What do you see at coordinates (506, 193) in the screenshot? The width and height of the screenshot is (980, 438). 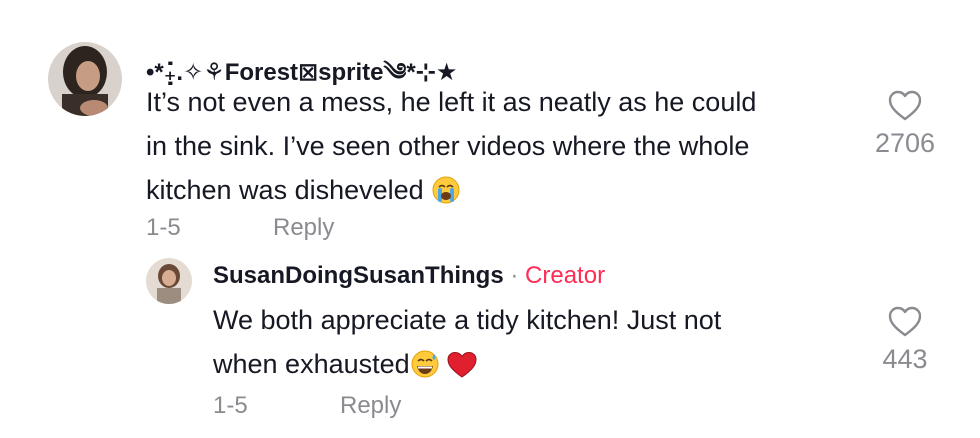 I see `comment-text-line: kitchen was disheveled` at bounding box center [506, 193].